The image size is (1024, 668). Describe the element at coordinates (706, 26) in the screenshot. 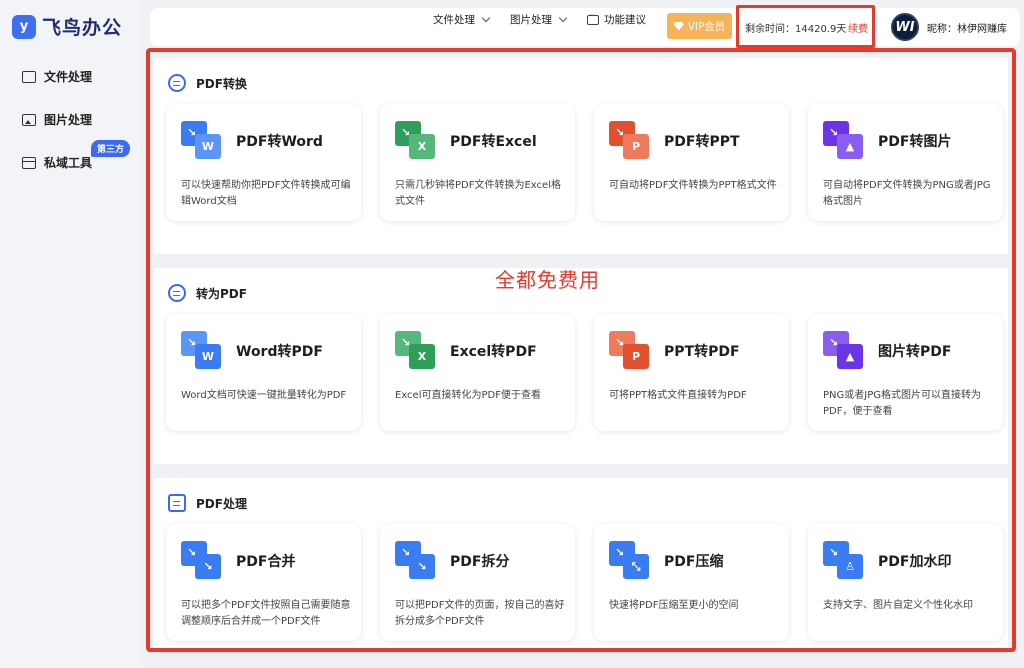

I see `vip-label: VIP会员` at that location.